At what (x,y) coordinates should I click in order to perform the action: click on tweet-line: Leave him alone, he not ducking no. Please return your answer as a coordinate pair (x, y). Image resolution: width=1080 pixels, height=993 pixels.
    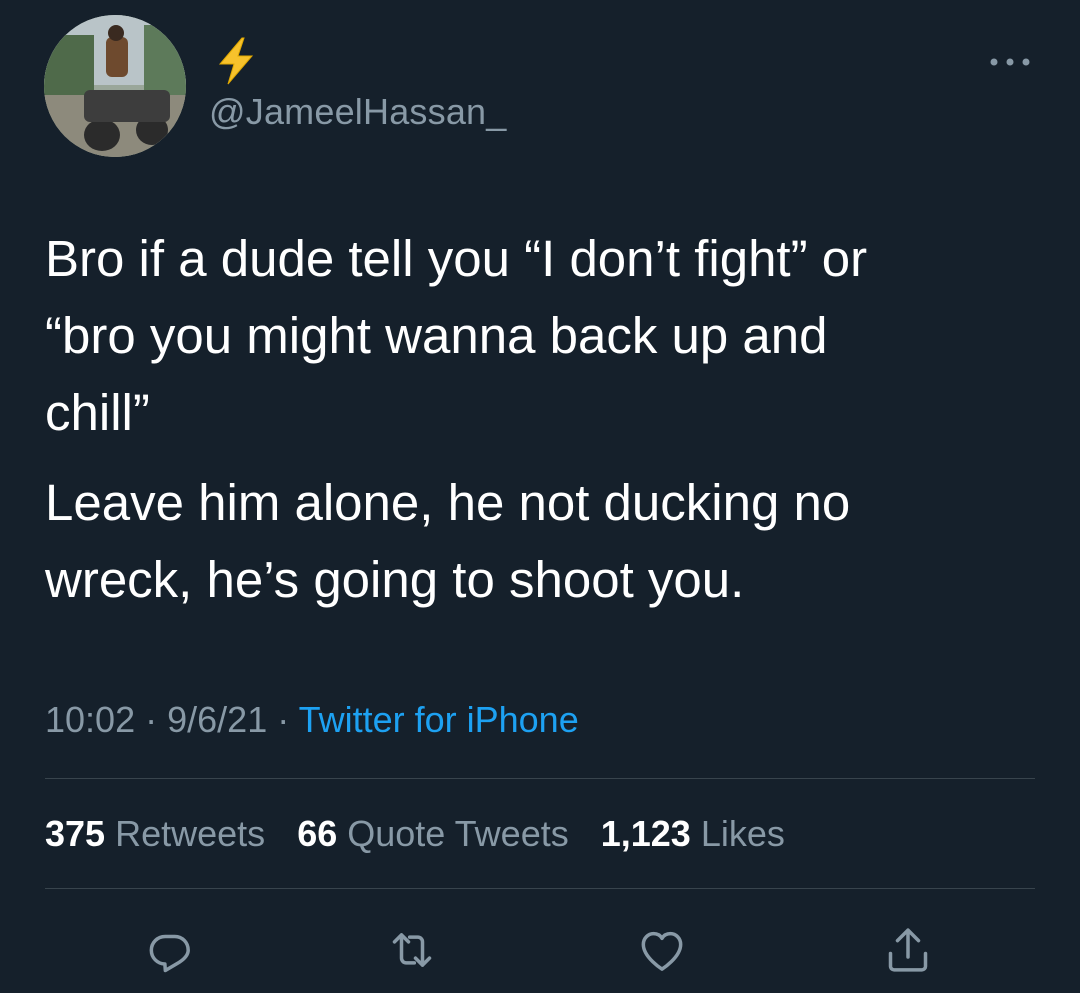
    Looking at the image, I should click on (448, 502).